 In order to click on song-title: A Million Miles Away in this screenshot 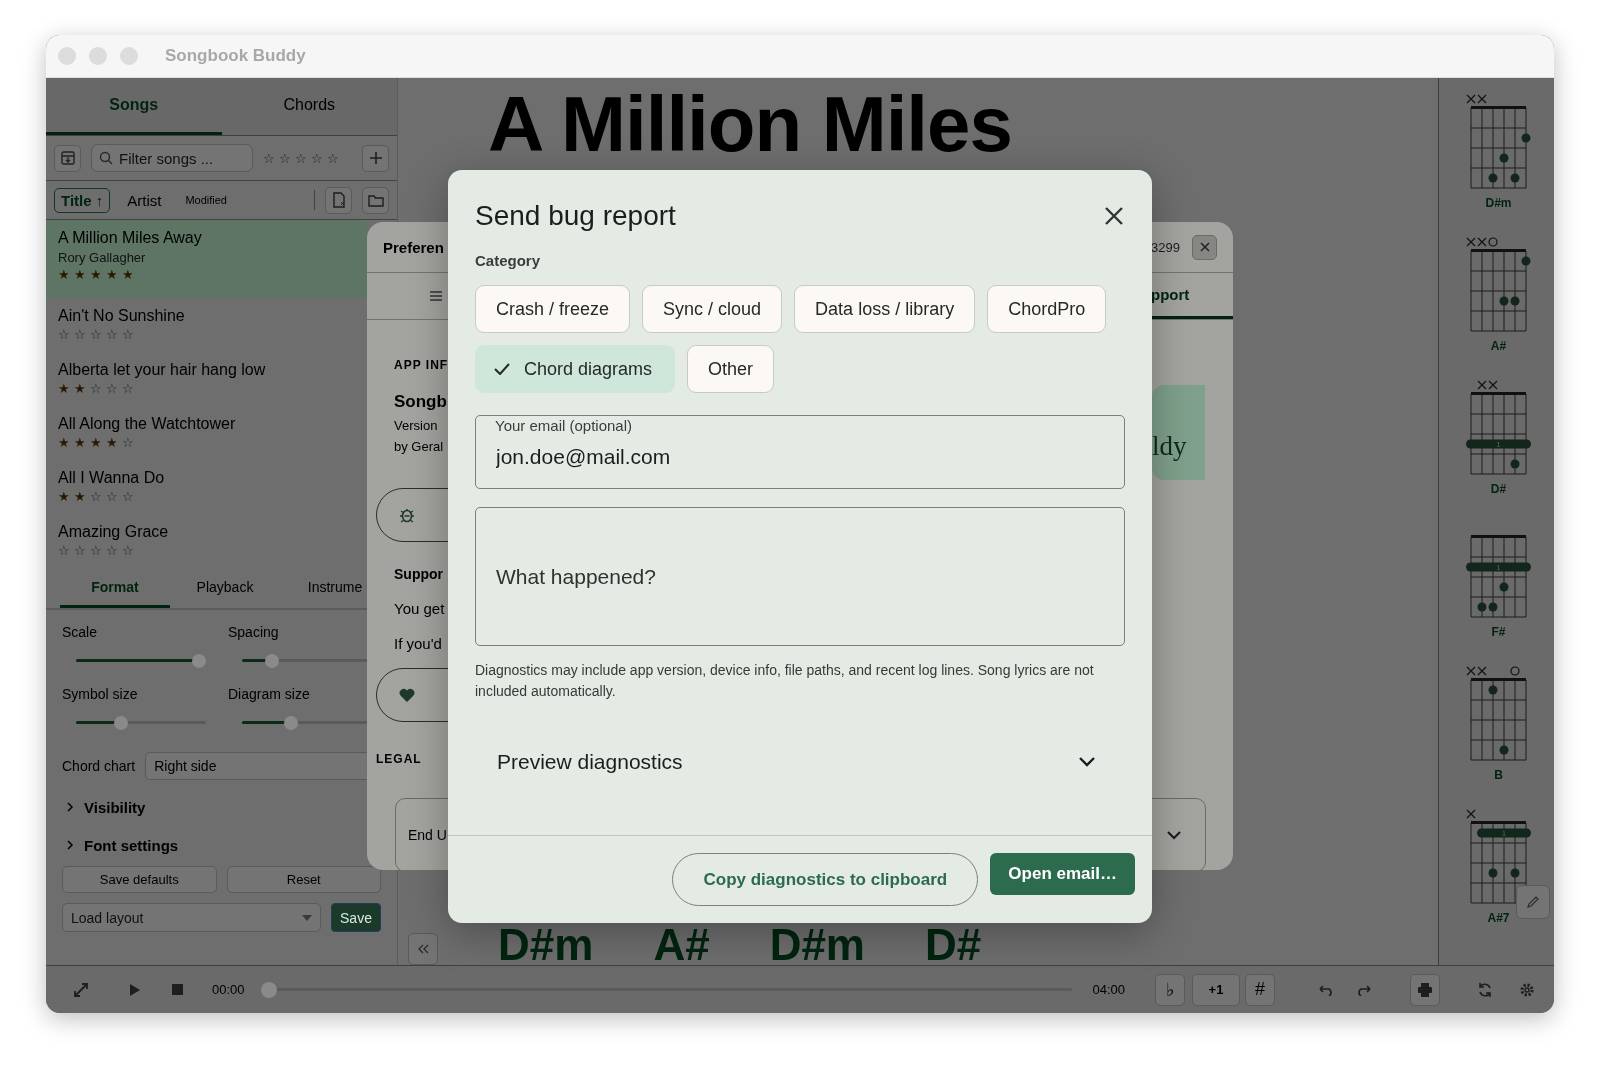, I will do `click(130, 238)`.